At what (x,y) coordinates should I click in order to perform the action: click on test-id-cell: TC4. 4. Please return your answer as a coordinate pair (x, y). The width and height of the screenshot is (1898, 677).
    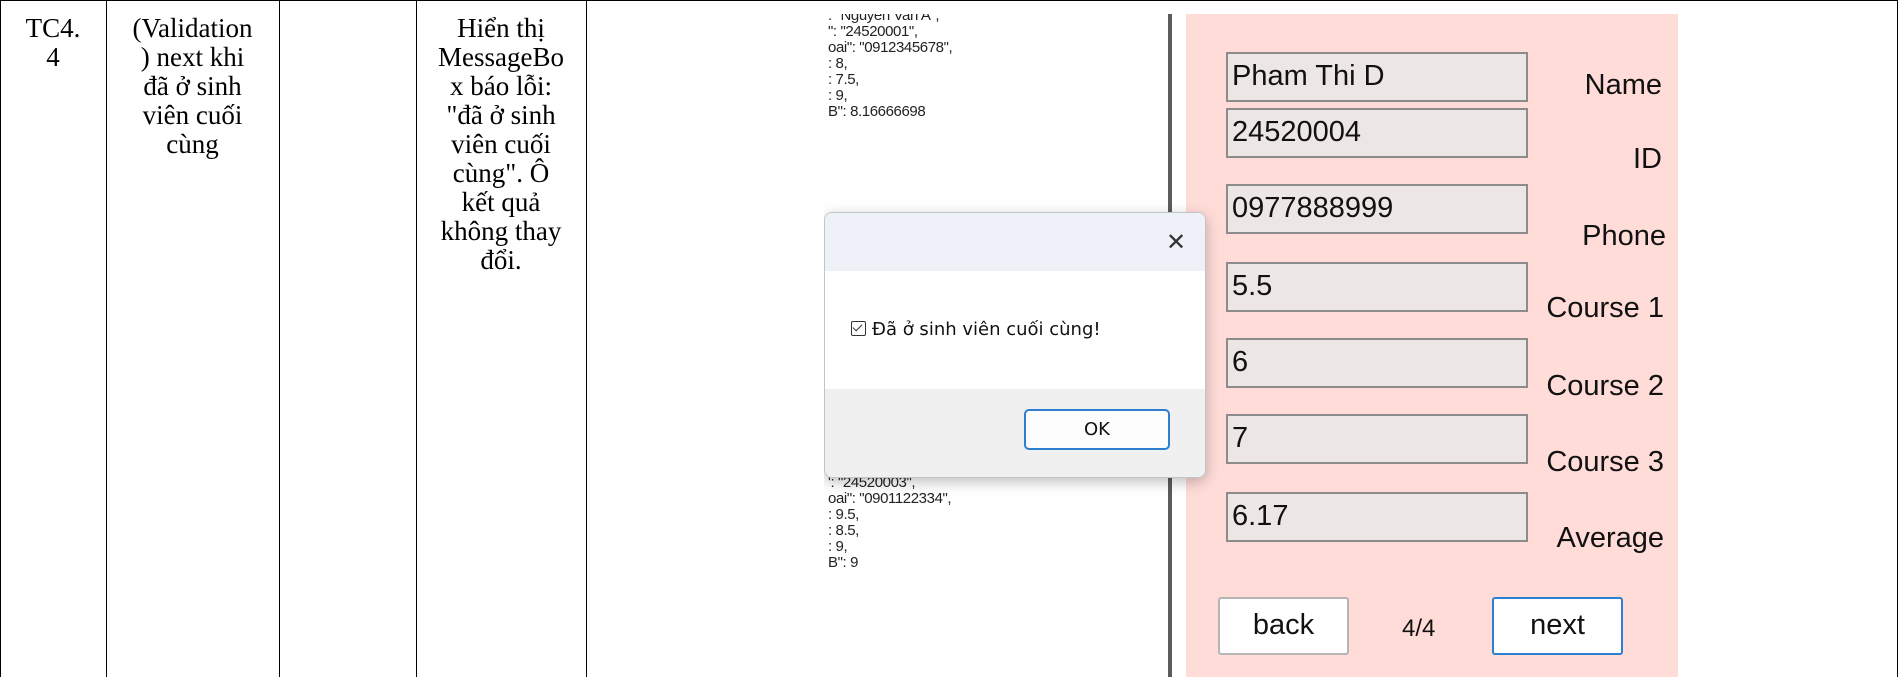
    Looking at the image, I should click on (53, 42).